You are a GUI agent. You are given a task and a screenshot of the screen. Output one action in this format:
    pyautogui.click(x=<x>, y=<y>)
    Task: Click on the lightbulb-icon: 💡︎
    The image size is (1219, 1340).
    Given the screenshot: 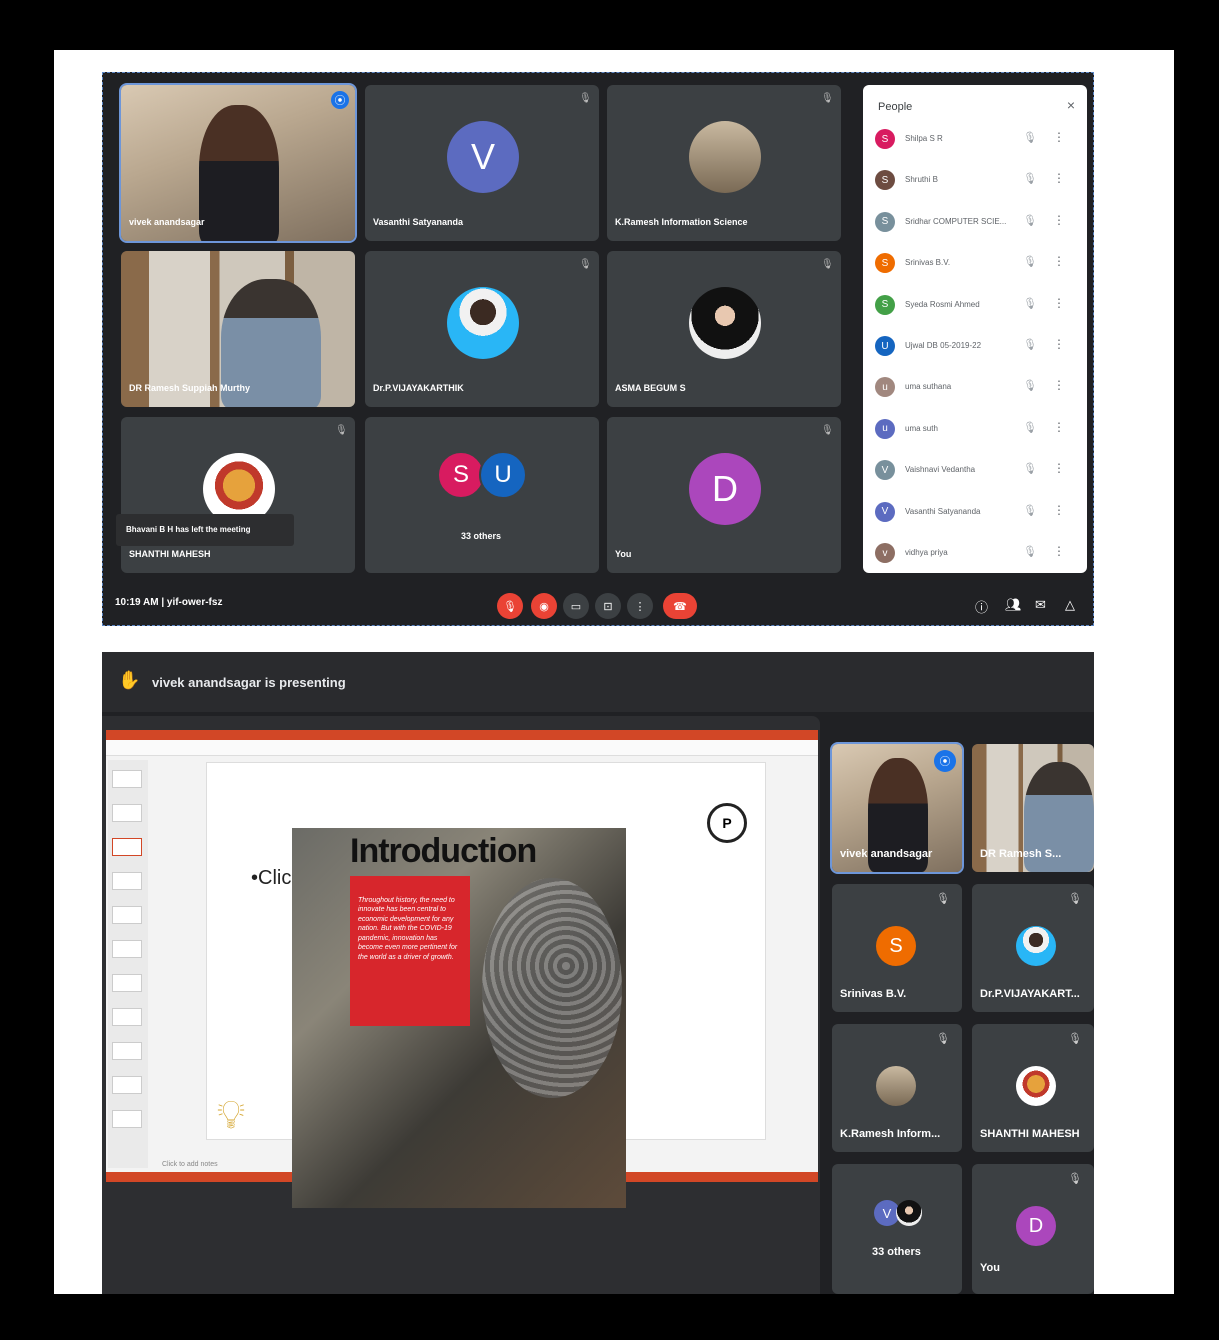 What is the action you would take?
    pyautogui.click(x=231, y=1115)
    